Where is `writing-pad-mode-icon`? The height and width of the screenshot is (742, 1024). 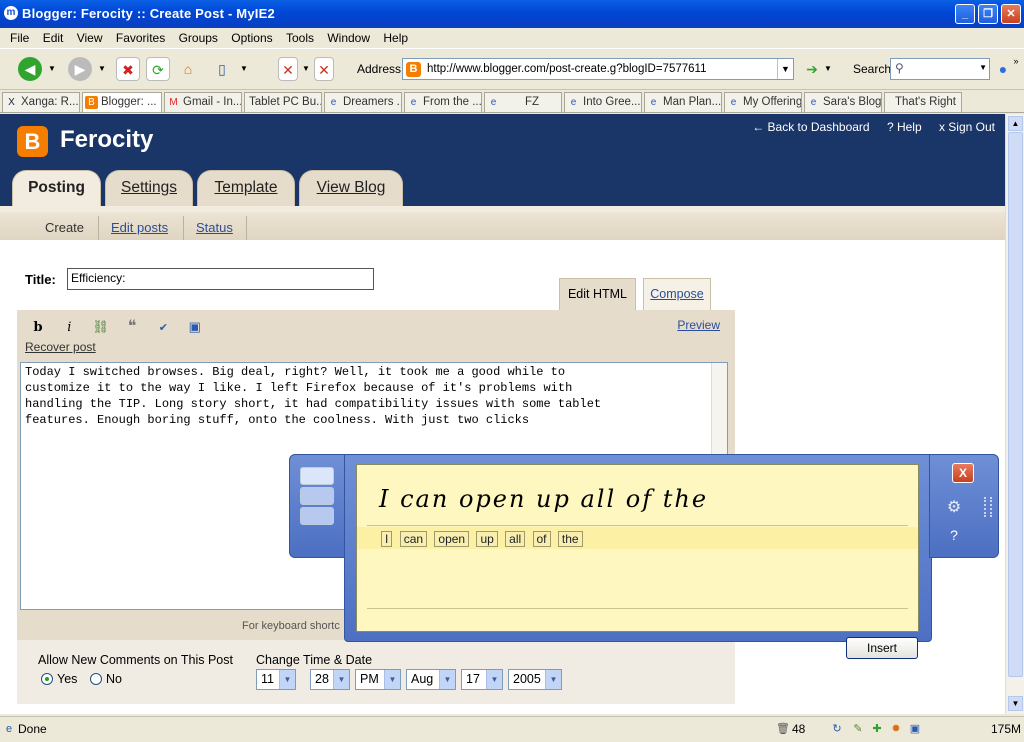 writing-pad-mode-icon is located at coordinates (317, 476).